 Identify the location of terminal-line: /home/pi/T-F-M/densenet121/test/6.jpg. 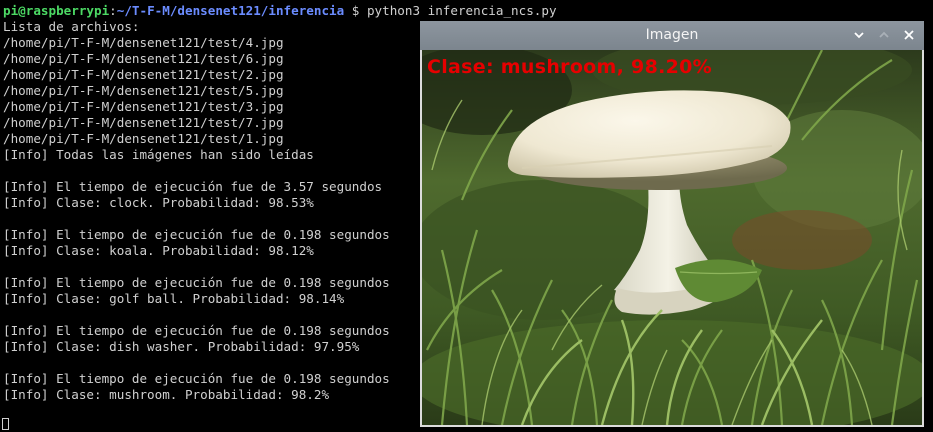
(143, 58).